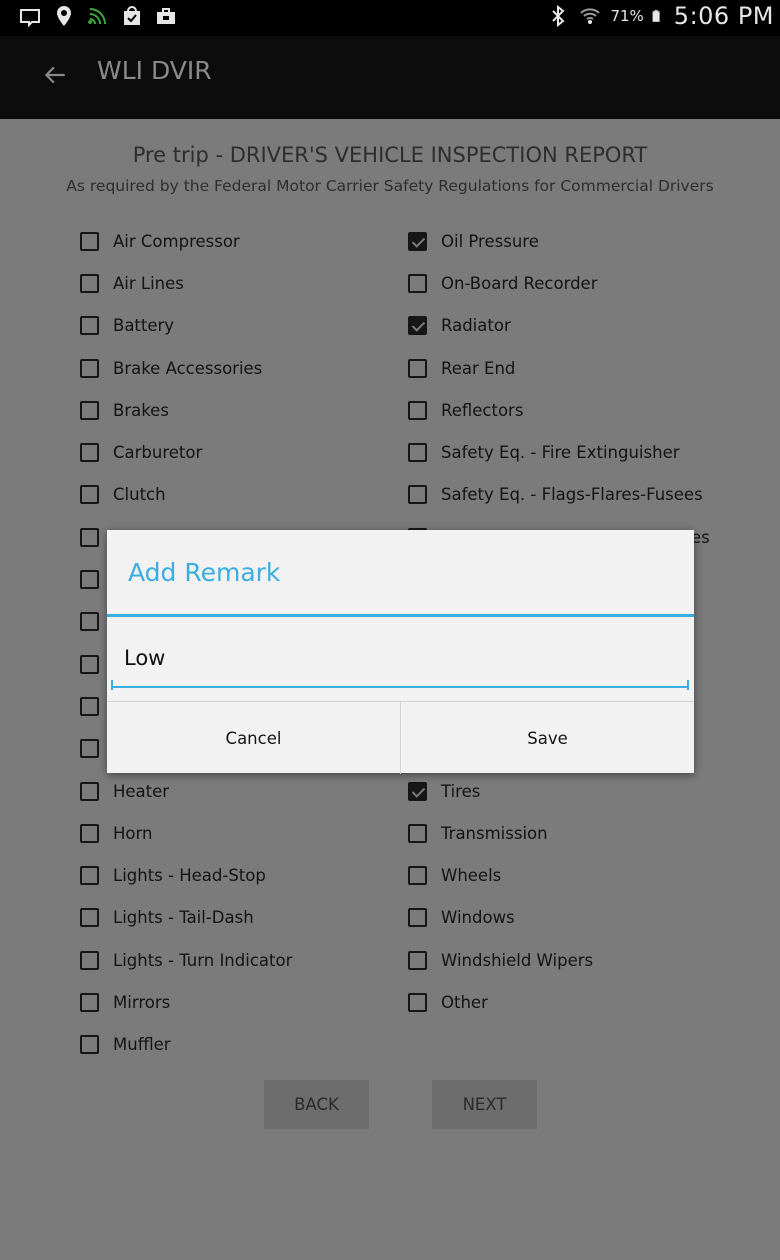  Describe the element at coordinates (98, 16) in the screenshot. I see `status-left-icons` at that location.